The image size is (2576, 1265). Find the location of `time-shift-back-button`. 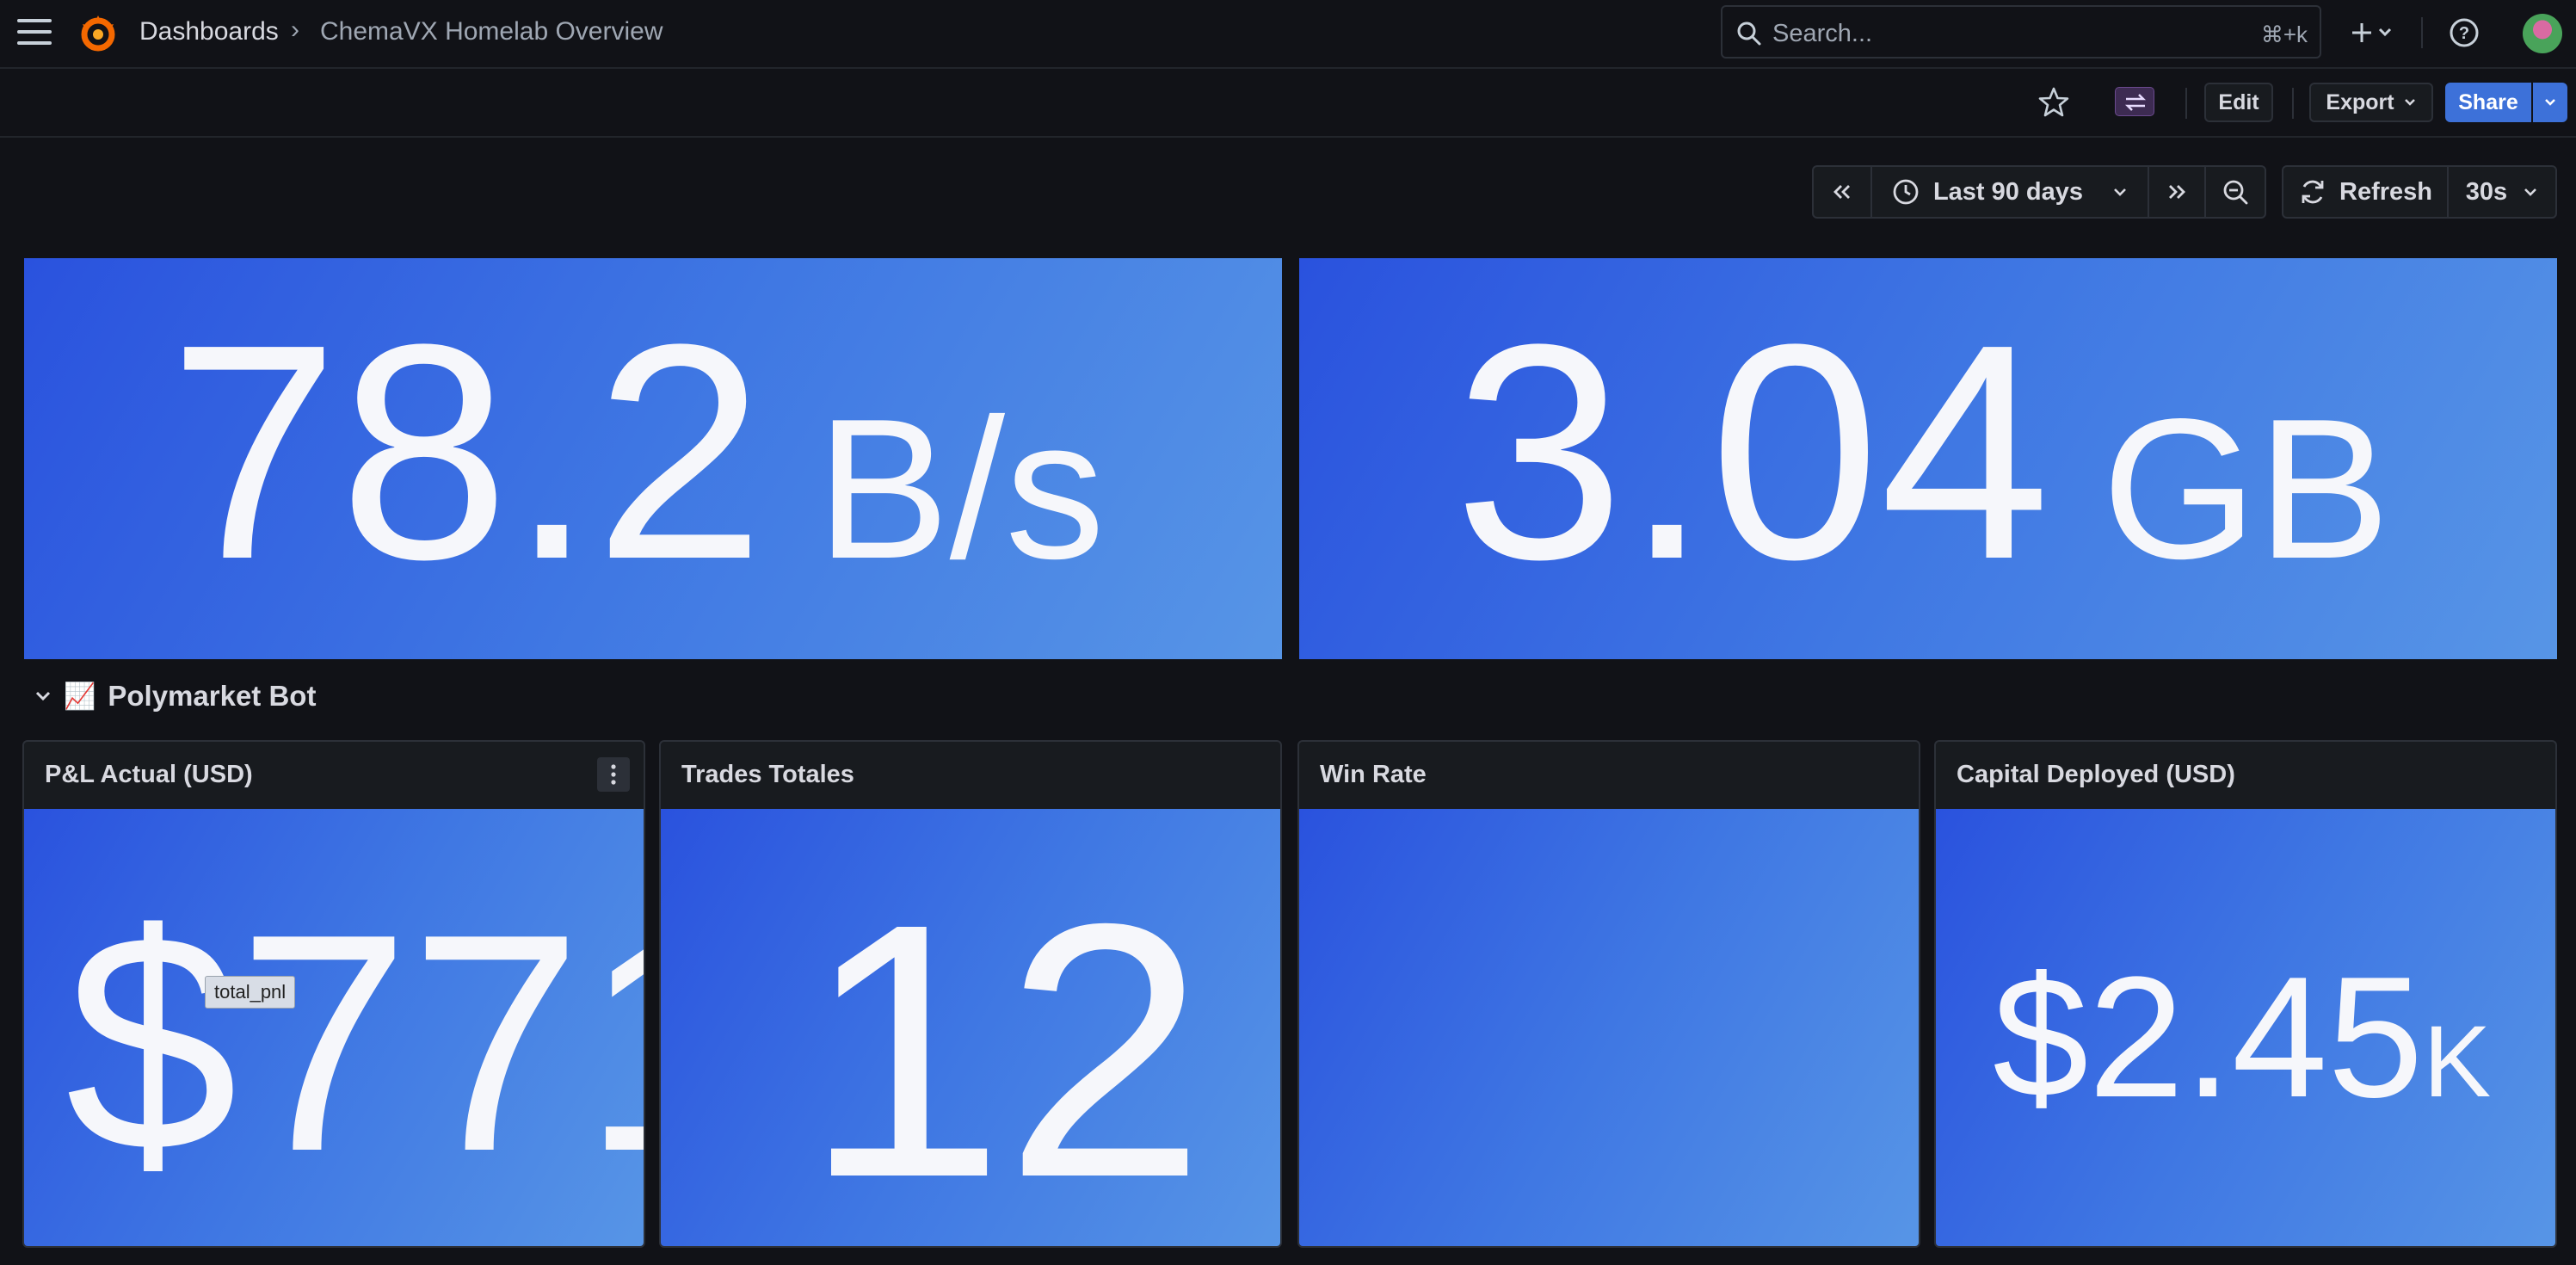

time-shift-back-button is located at coordinates (1843, 192).